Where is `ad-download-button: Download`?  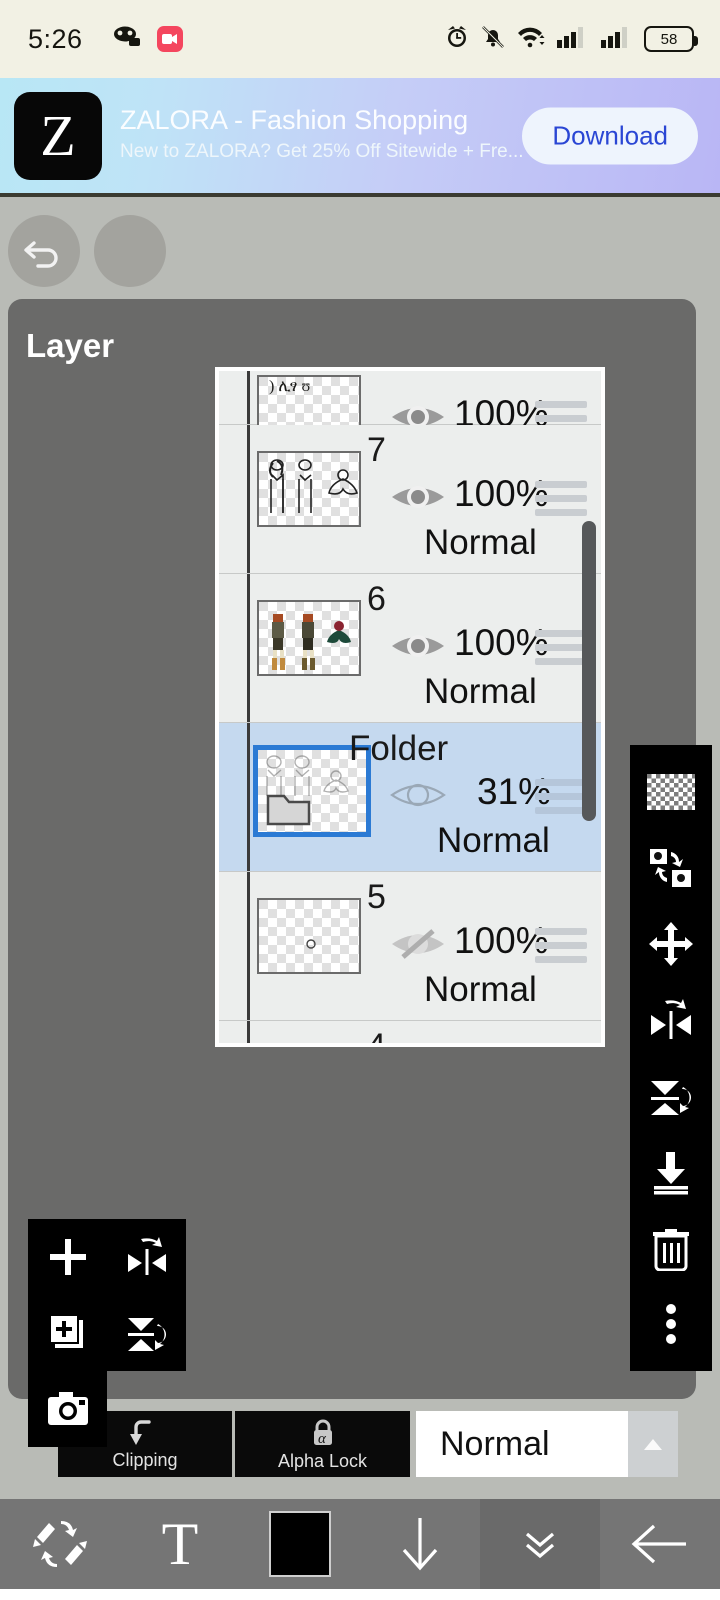 ad-download-button: Download is located at coordinates (610, 135).